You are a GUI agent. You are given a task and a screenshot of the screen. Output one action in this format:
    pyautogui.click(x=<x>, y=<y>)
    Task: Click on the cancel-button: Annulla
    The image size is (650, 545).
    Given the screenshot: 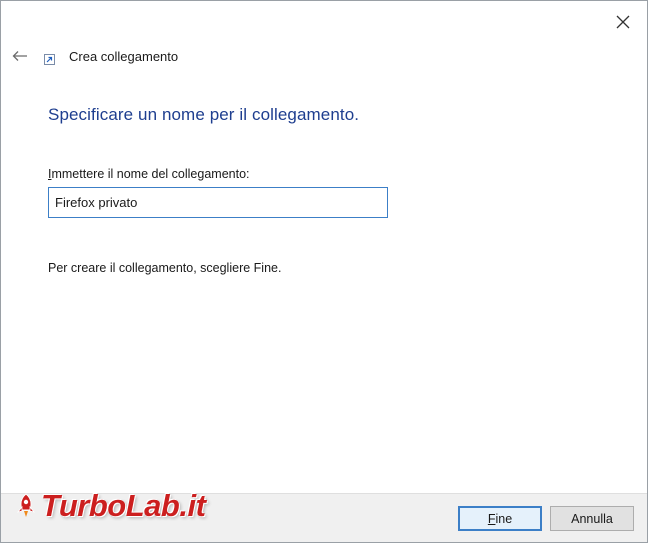 What is the action you would take?
    pyautogui.click(x=592, y=518)
    